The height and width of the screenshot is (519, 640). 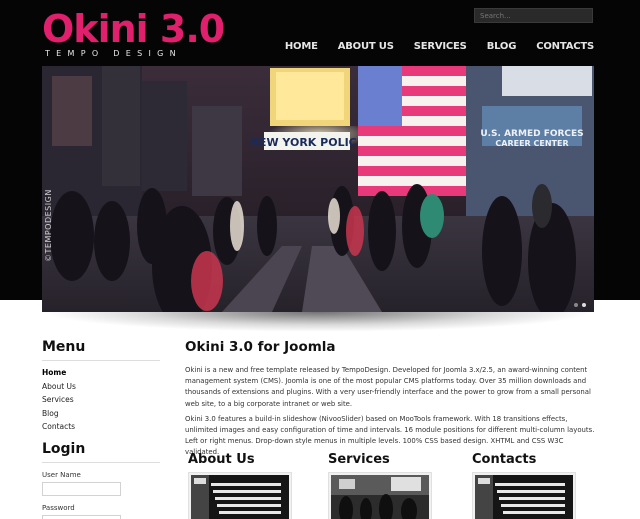 I want to click on side-menu-contacts: Contacts, so click(x=101, y=427).